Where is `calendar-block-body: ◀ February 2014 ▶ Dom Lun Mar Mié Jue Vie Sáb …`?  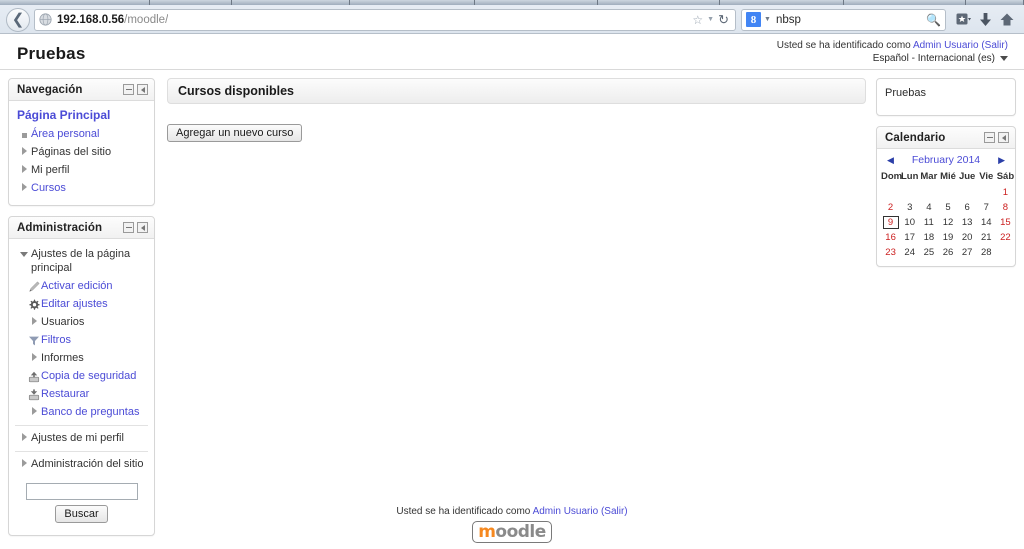
calendar-block-body: ◀ February 2014 ▶ Dom Lun Mar Mié Jue Vie Sáb … is located at coordinates (946, 207).